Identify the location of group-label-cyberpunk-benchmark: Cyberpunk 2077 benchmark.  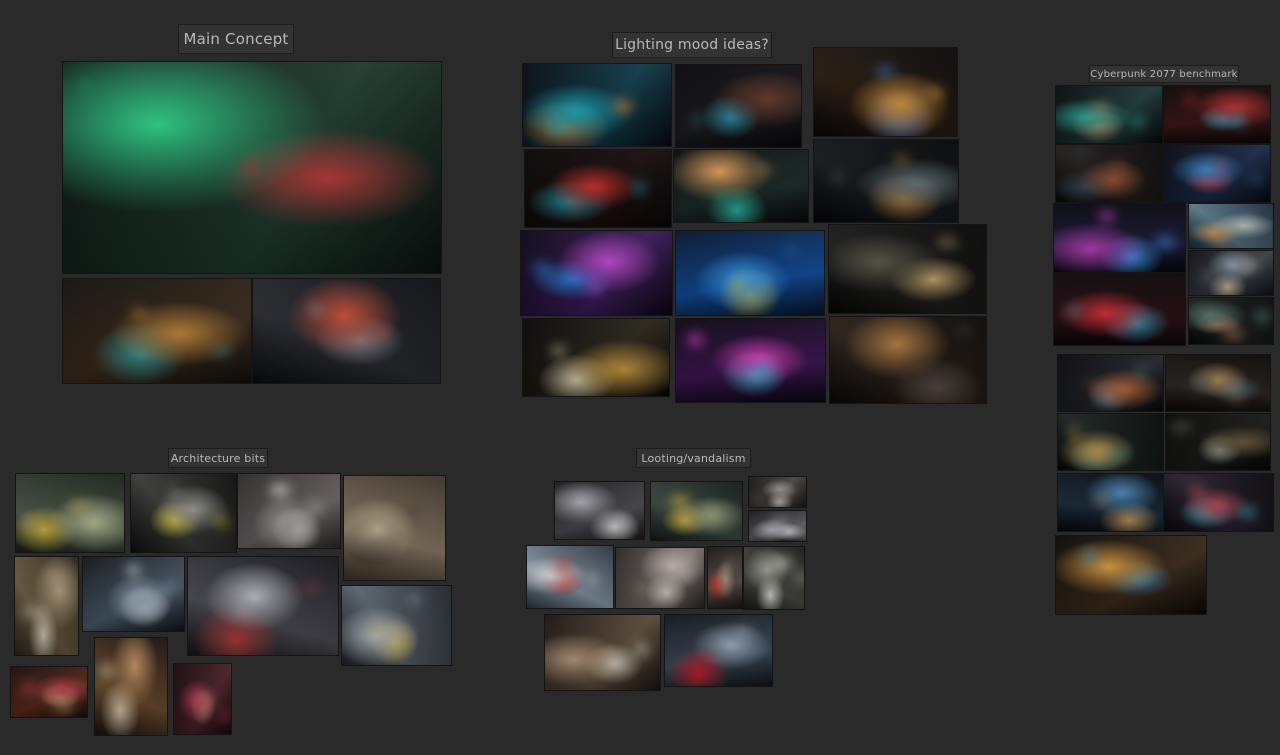
(1164, 74).